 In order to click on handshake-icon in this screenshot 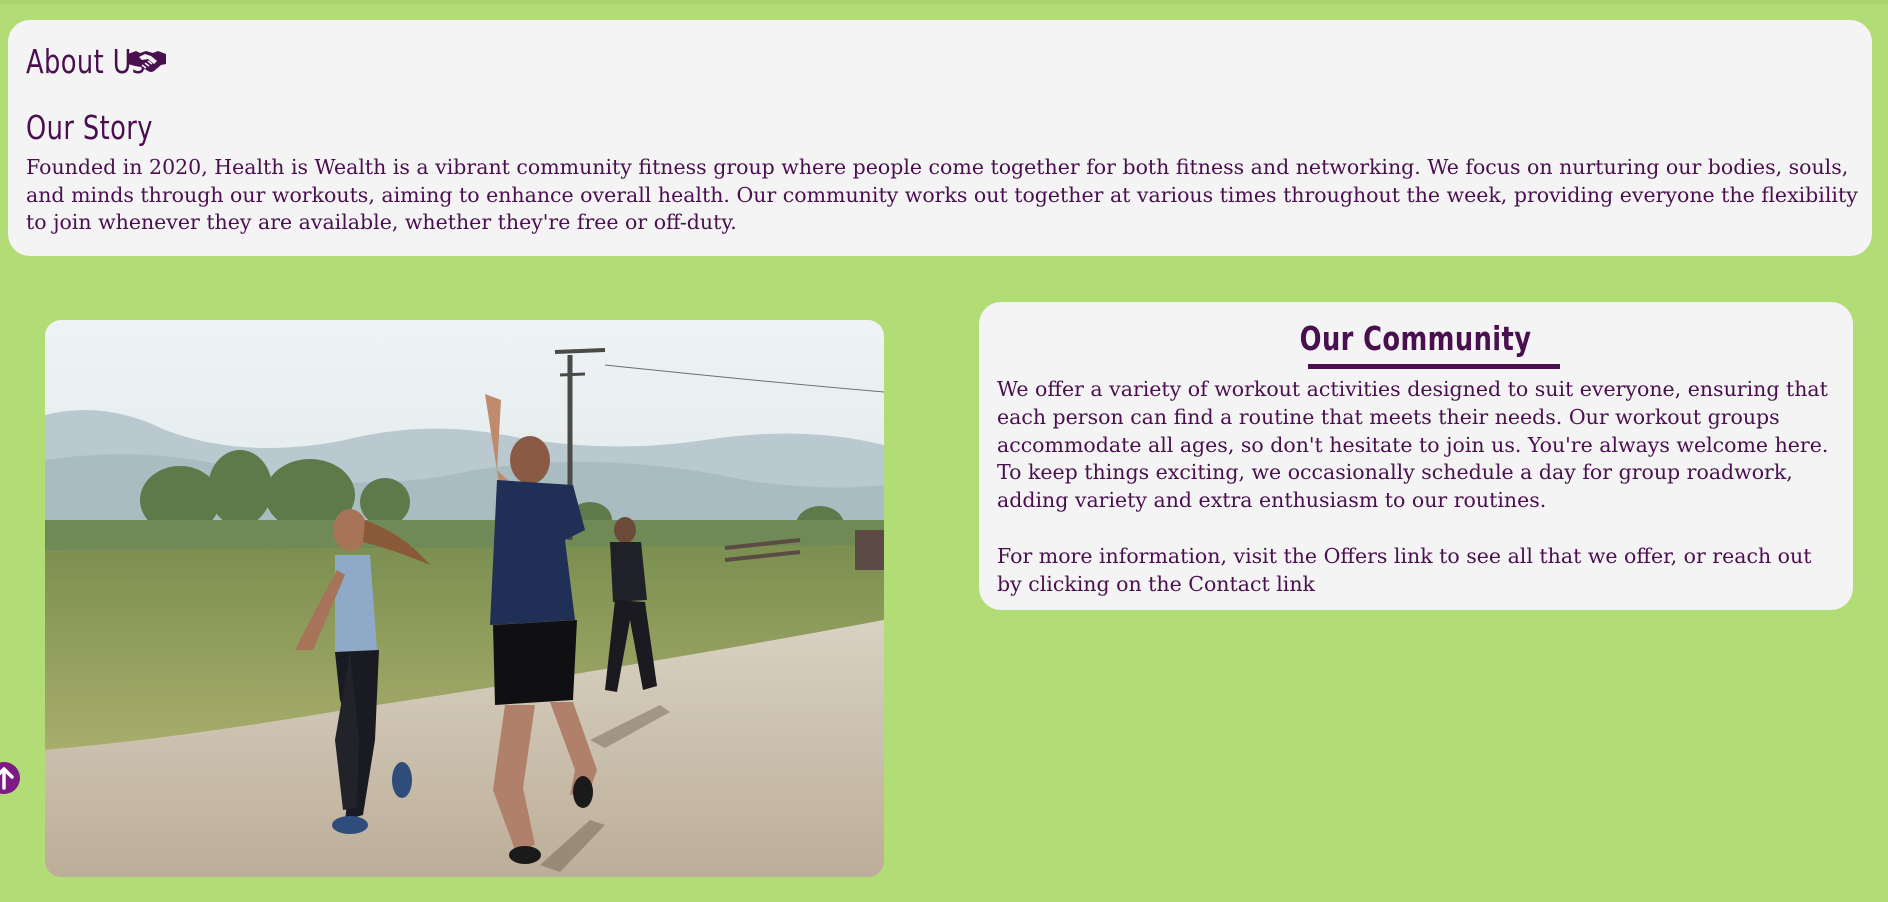, I will do `click(147, 61)`.